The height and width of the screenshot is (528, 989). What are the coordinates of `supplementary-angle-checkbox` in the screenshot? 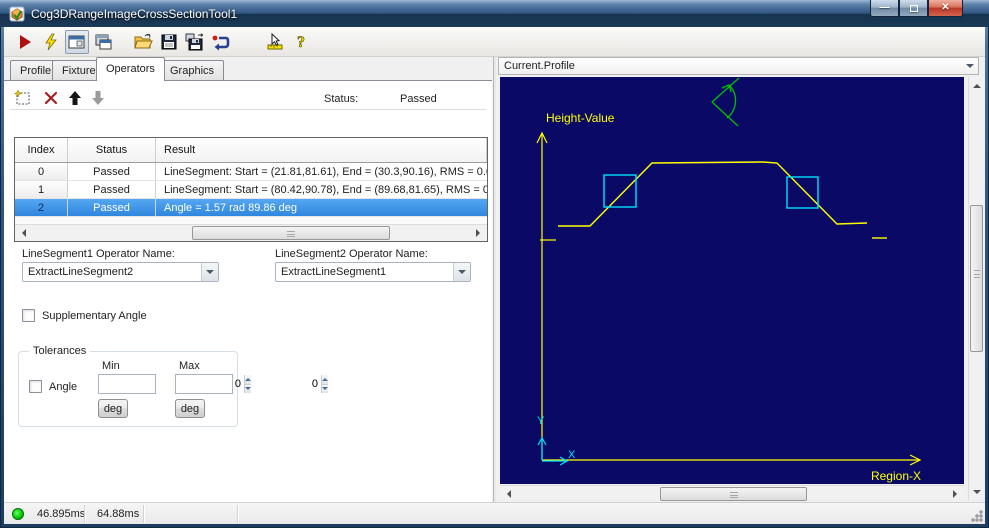 It's located at (28, 315).